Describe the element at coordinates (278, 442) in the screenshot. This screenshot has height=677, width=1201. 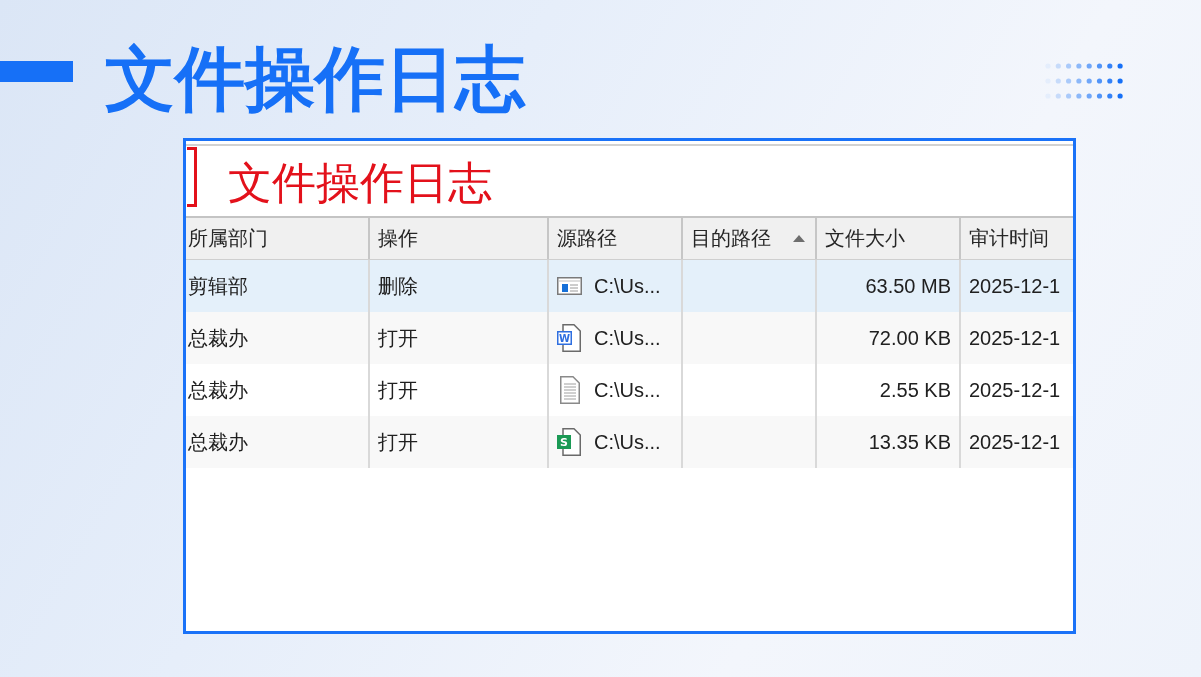
I see `table-cell: 总裁办` at that location.